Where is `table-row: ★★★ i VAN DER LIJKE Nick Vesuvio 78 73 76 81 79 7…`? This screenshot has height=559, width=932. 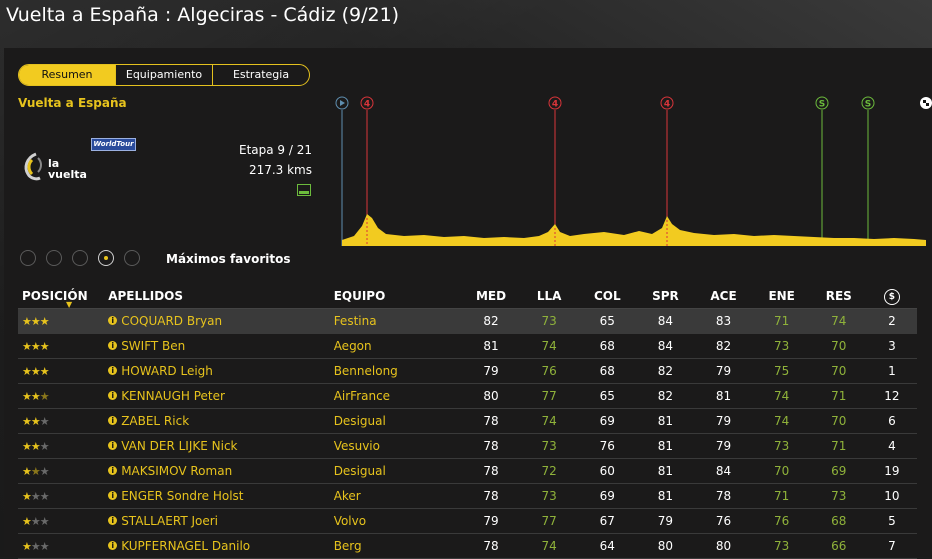
table-row: ★★★ i VAN DER LIJKE Nick Vesuvio 78 73 76 81 79 7… is located at coordinates (467, 446).